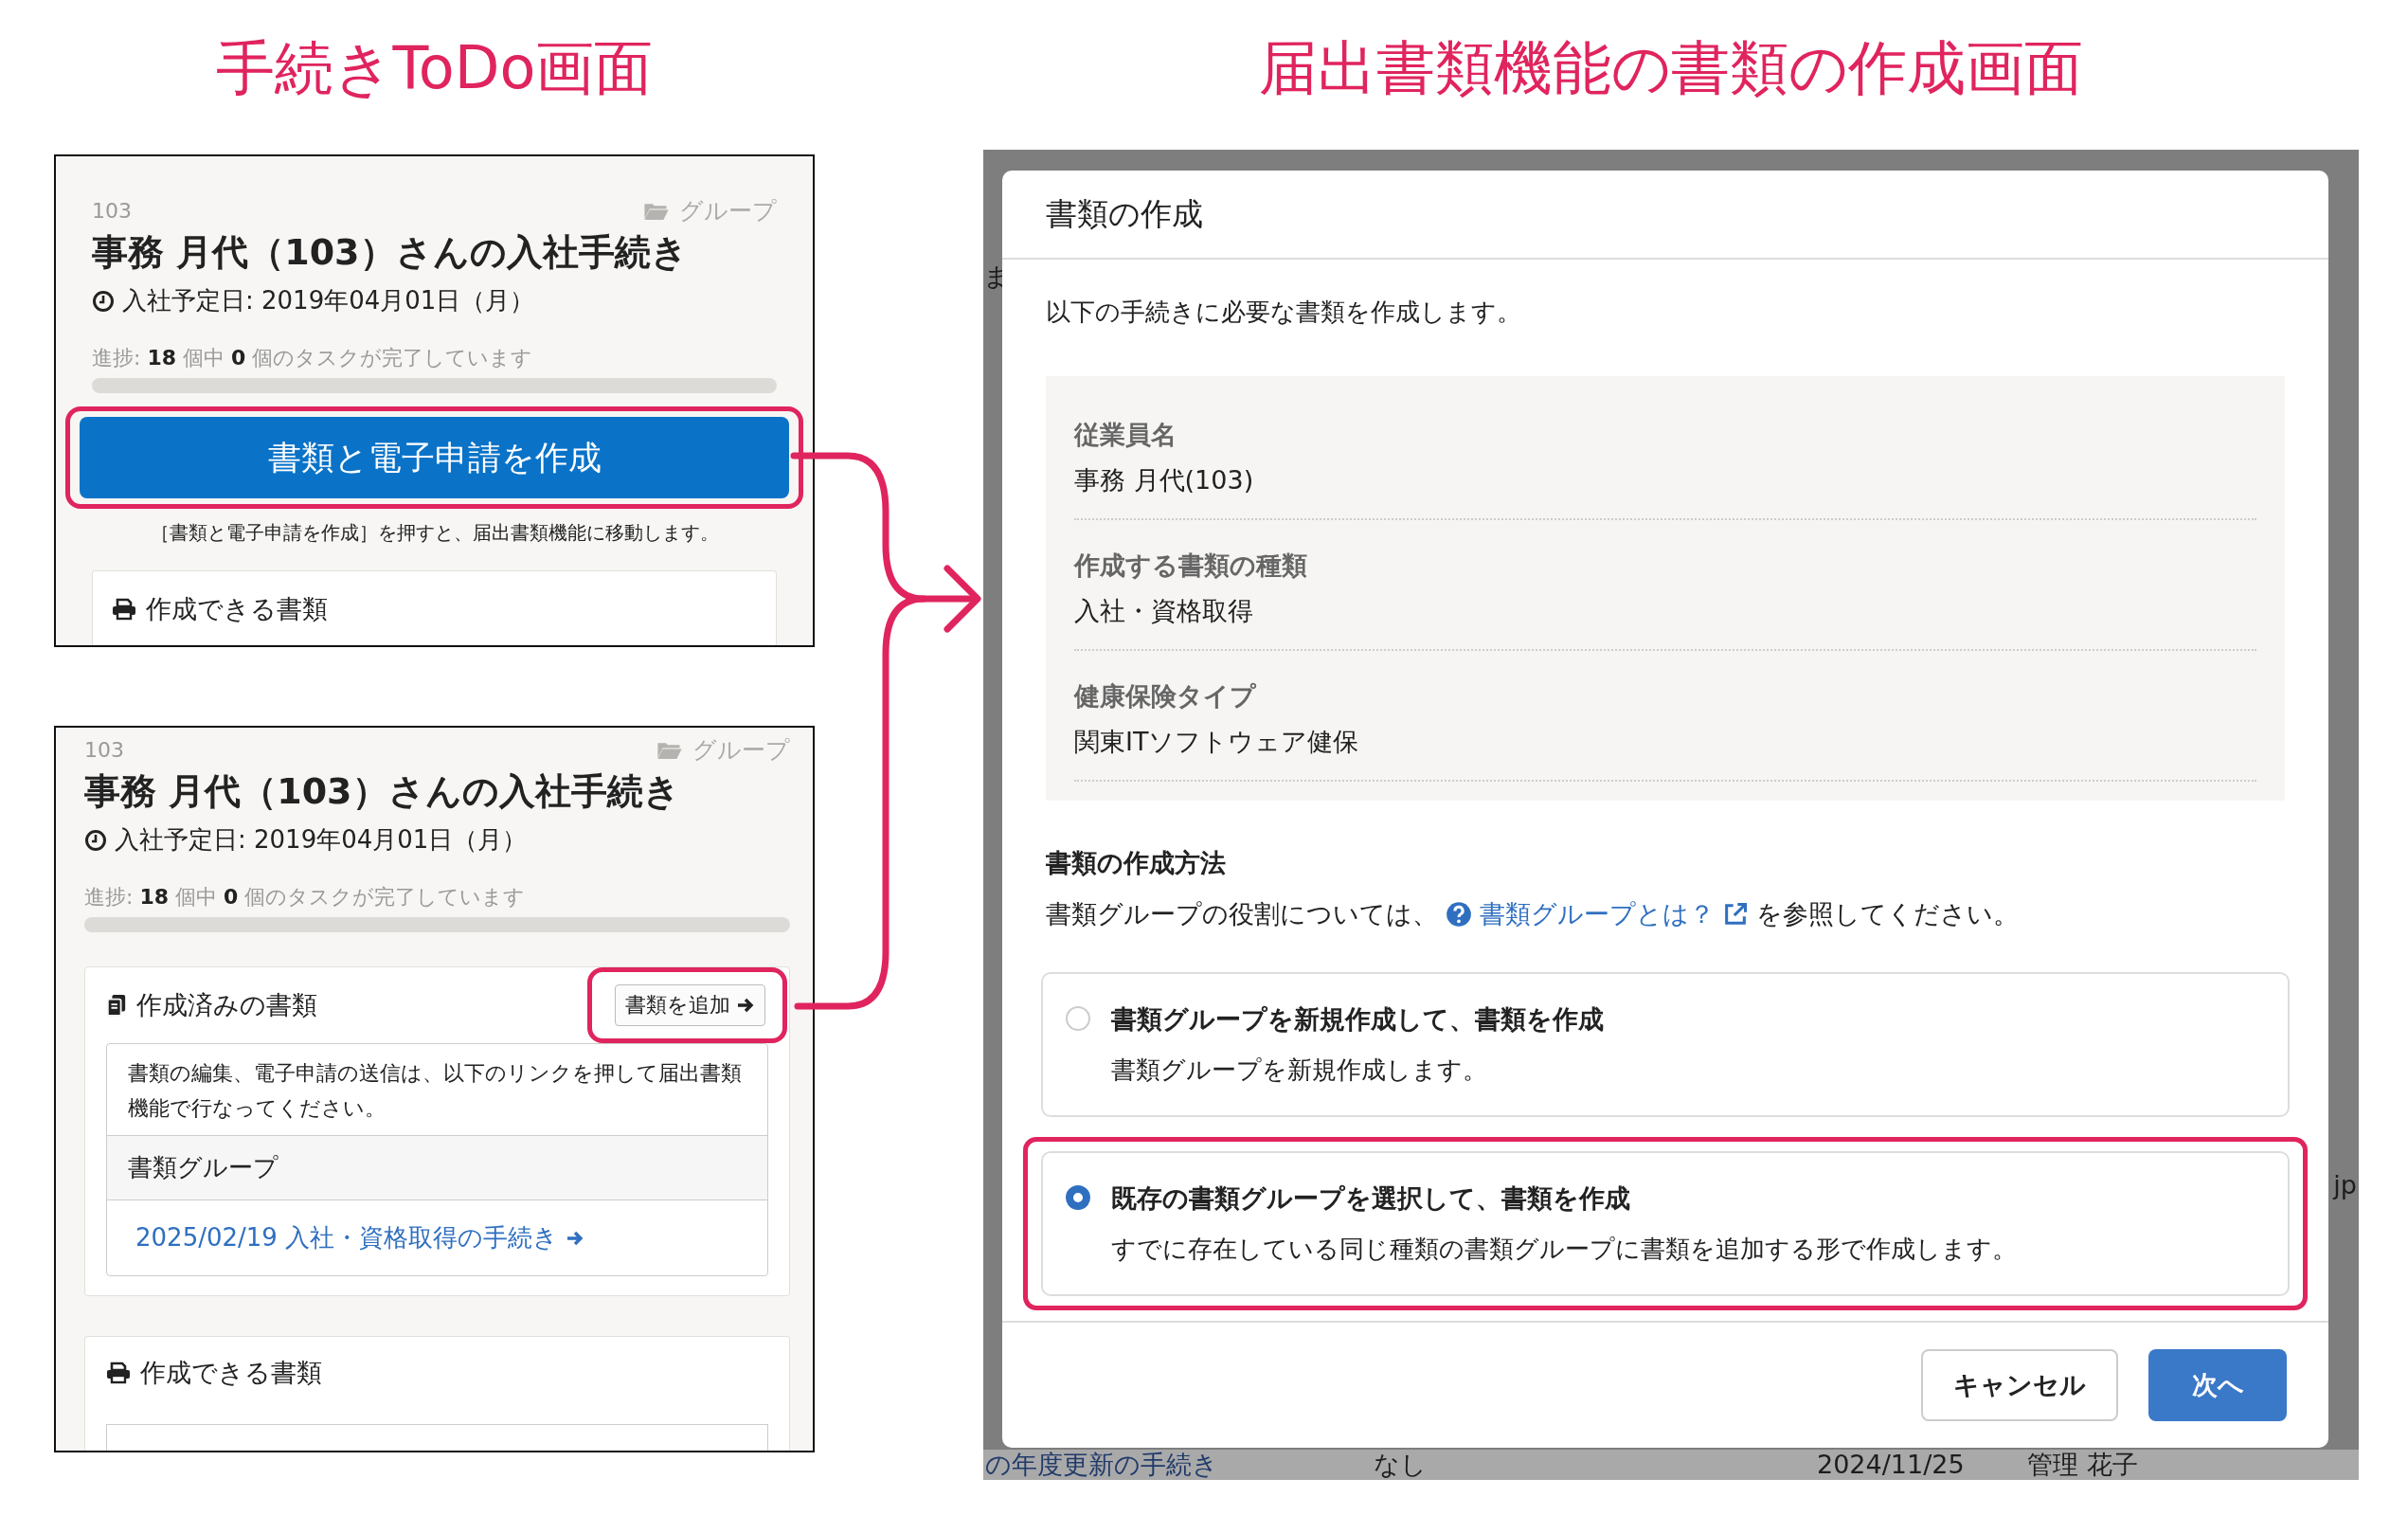 The height and width of the screenshot is (1533, 2408). What do you see at coordinates (1891, 1465) in the screenshot?
I see `table-cell-text: 2024/11/25` at bounding box center [1891, 1465].